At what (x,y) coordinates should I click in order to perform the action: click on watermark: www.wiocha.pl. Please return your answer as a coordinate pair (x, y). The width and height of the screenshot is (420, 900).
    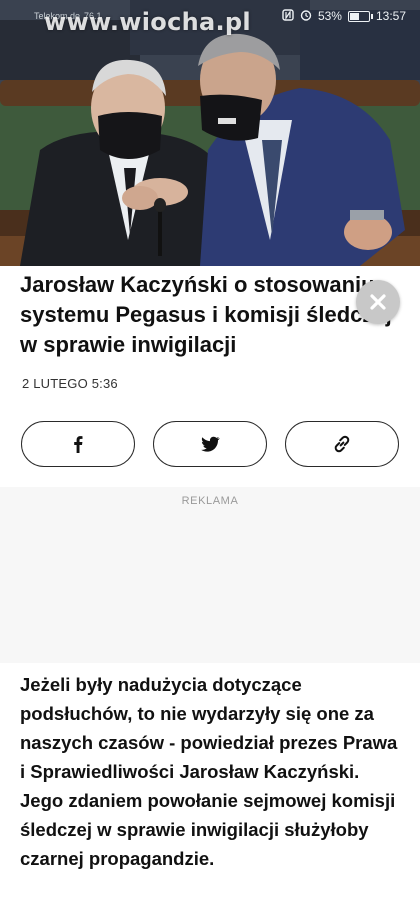
    Looking at the image, I should click on (147, 22).